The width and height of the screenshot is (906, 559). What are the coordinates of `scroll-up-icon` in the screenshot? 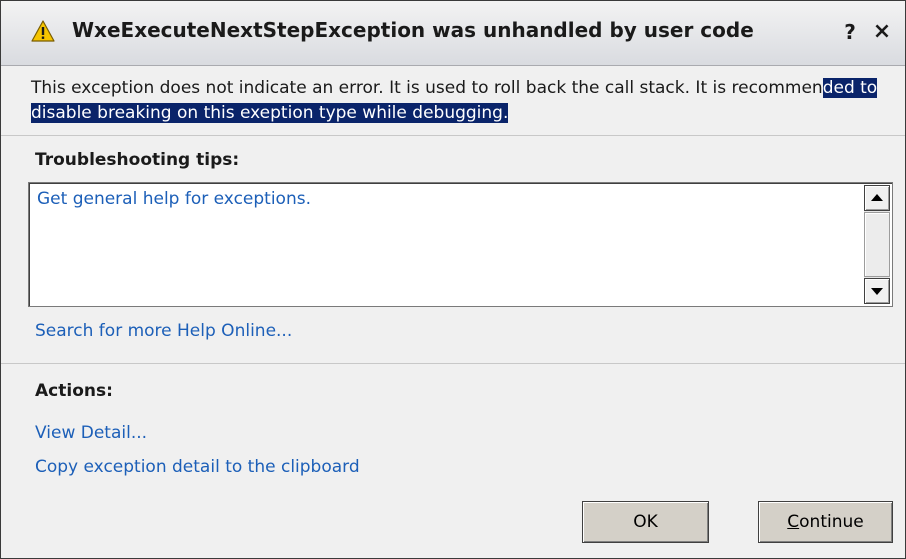 It's located at (877, 197).